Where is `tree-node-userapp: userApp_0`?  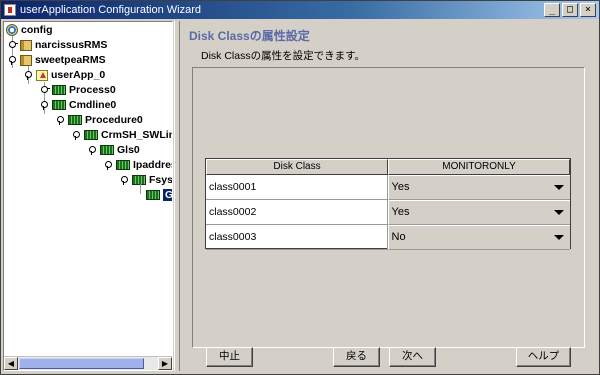
tree-node-userapp: userApp_0 is located at coordinates (64, 75).